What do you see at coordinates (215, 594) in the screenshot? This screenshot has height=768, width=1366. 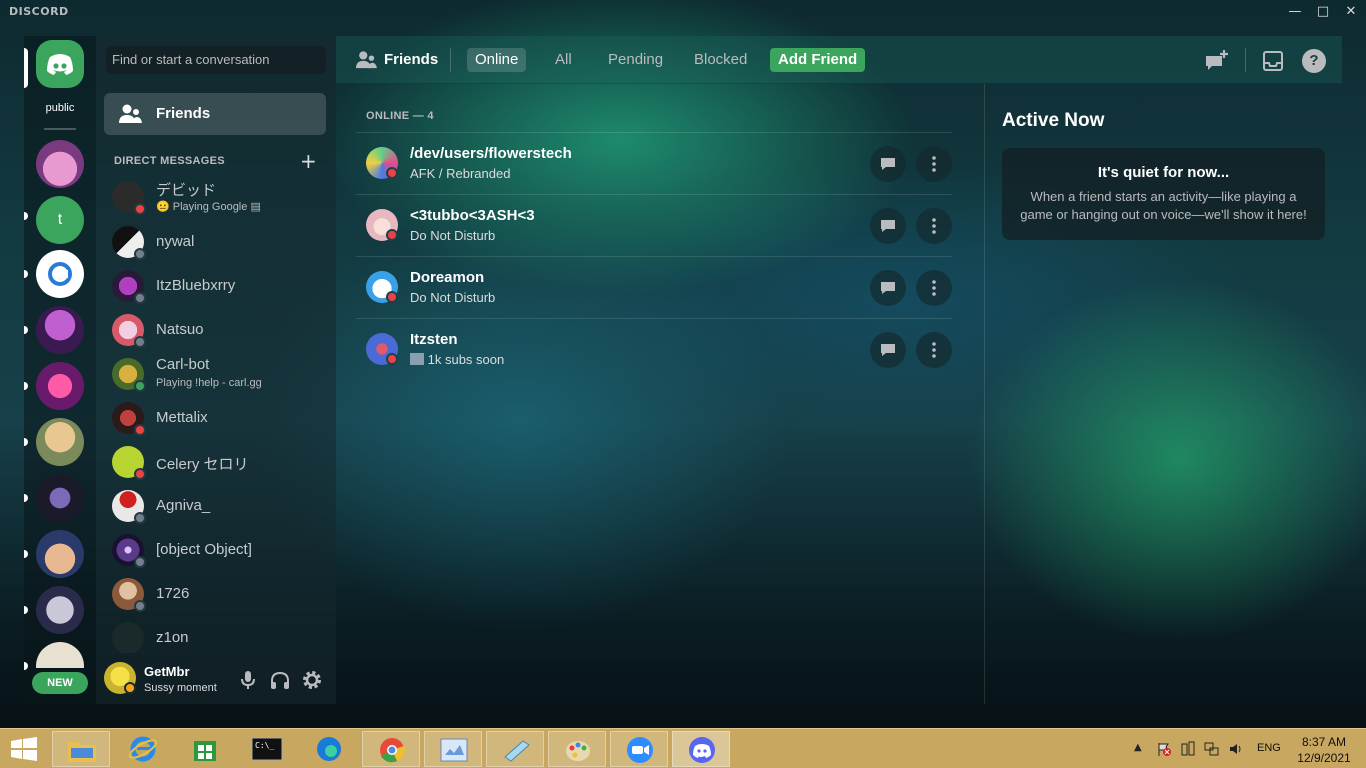 I see `dm-item: 1726` at bounding box center [215, 594].